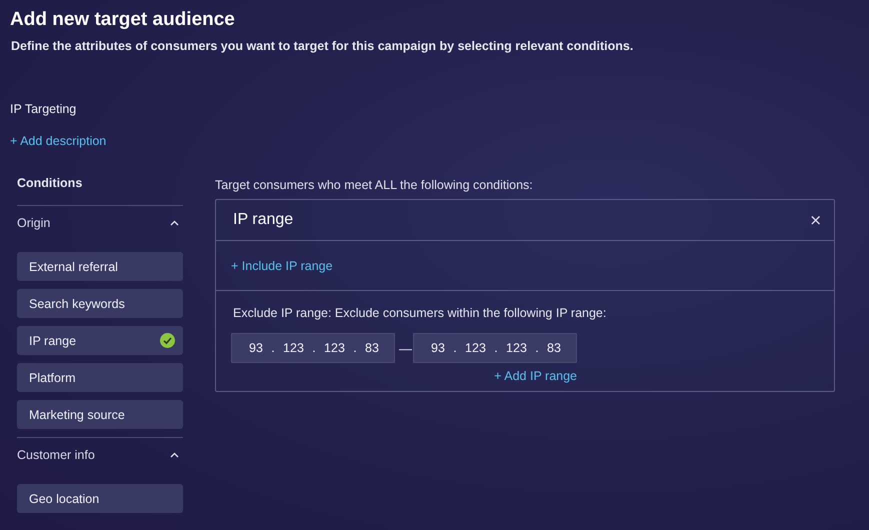 The width and height of the screenshot is (869, 530). I want to click on conditions-intro: Target consumers who meet ALL the following conditions:, so click(374, 185).